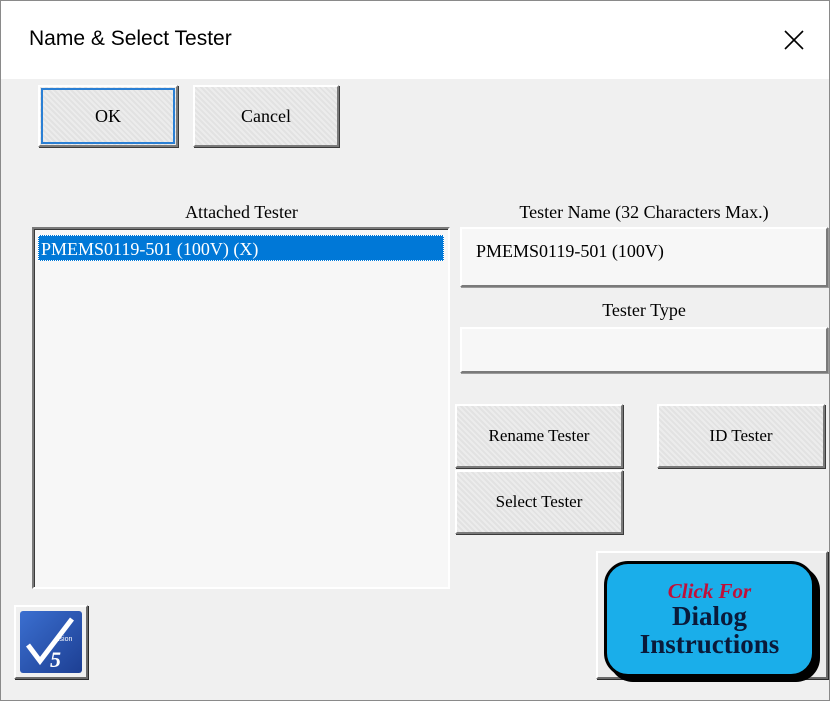  What do you see at coordinates (415, 40) in the screenshot?
I see `title-bar: Name & Select Tester` at bounding box center [415, 40].